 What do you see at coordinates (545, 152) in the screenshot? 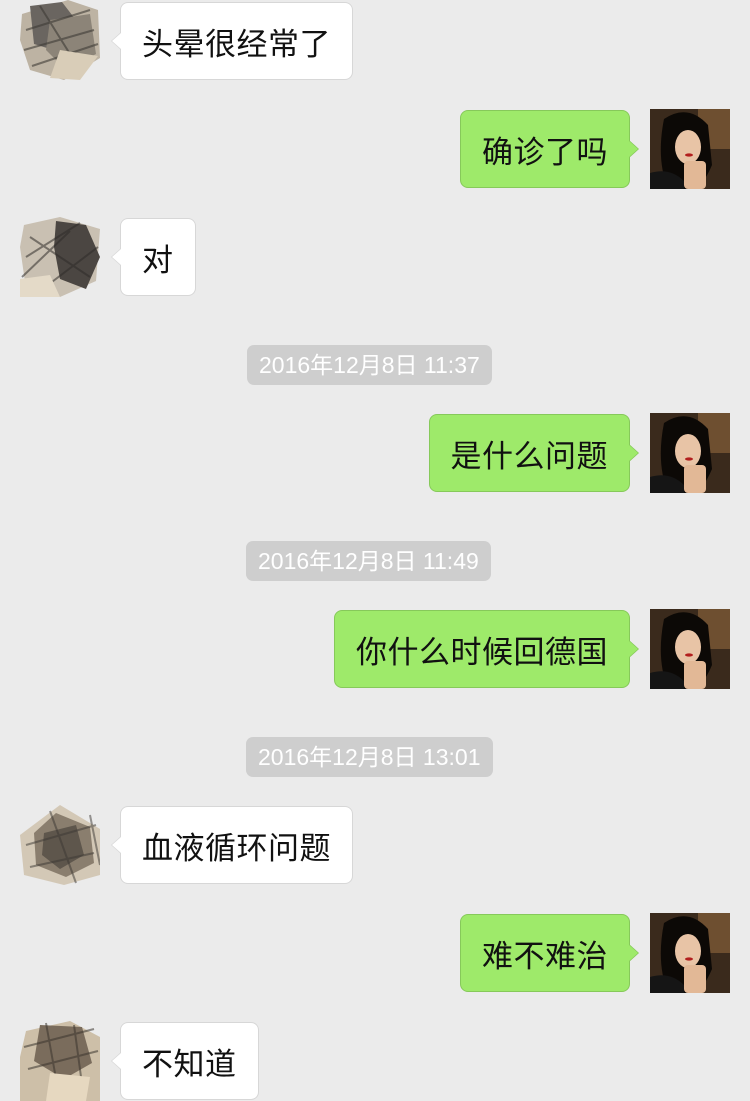
I see `message-text: 确诊了吗` at bounding box center [545, 152].